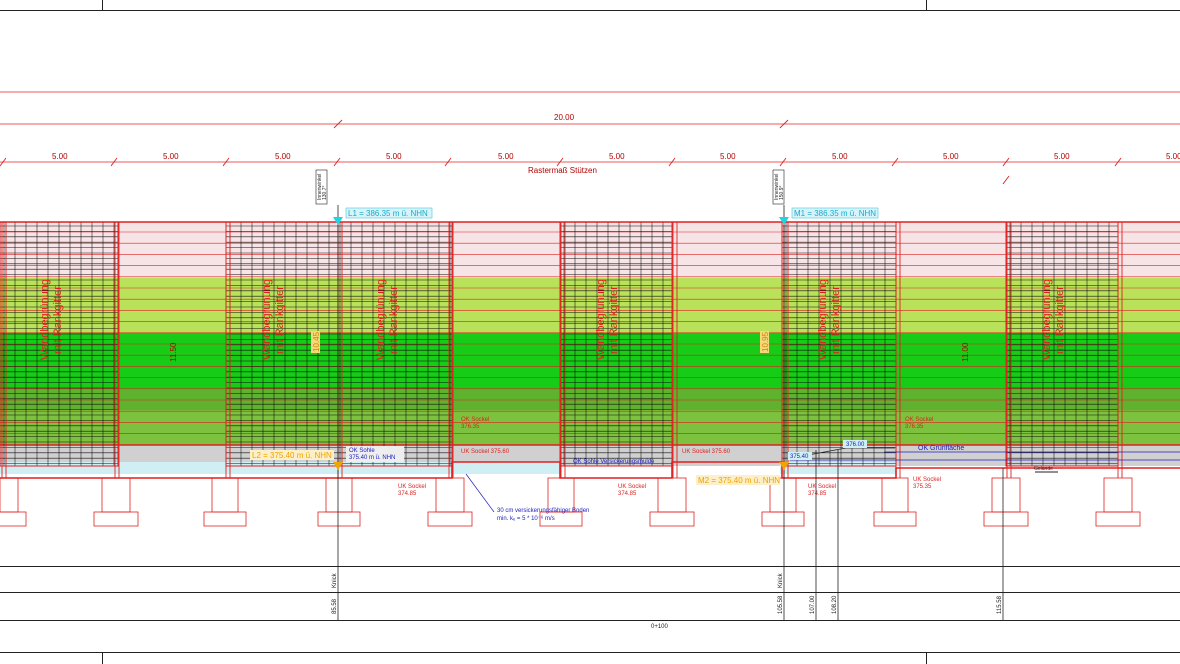  What do you see at coordinates (388, 213) in the screenshot?
I see `level-l1-label: L1 = 386.35 m ü. NHN` at bounding box center [388, 213].